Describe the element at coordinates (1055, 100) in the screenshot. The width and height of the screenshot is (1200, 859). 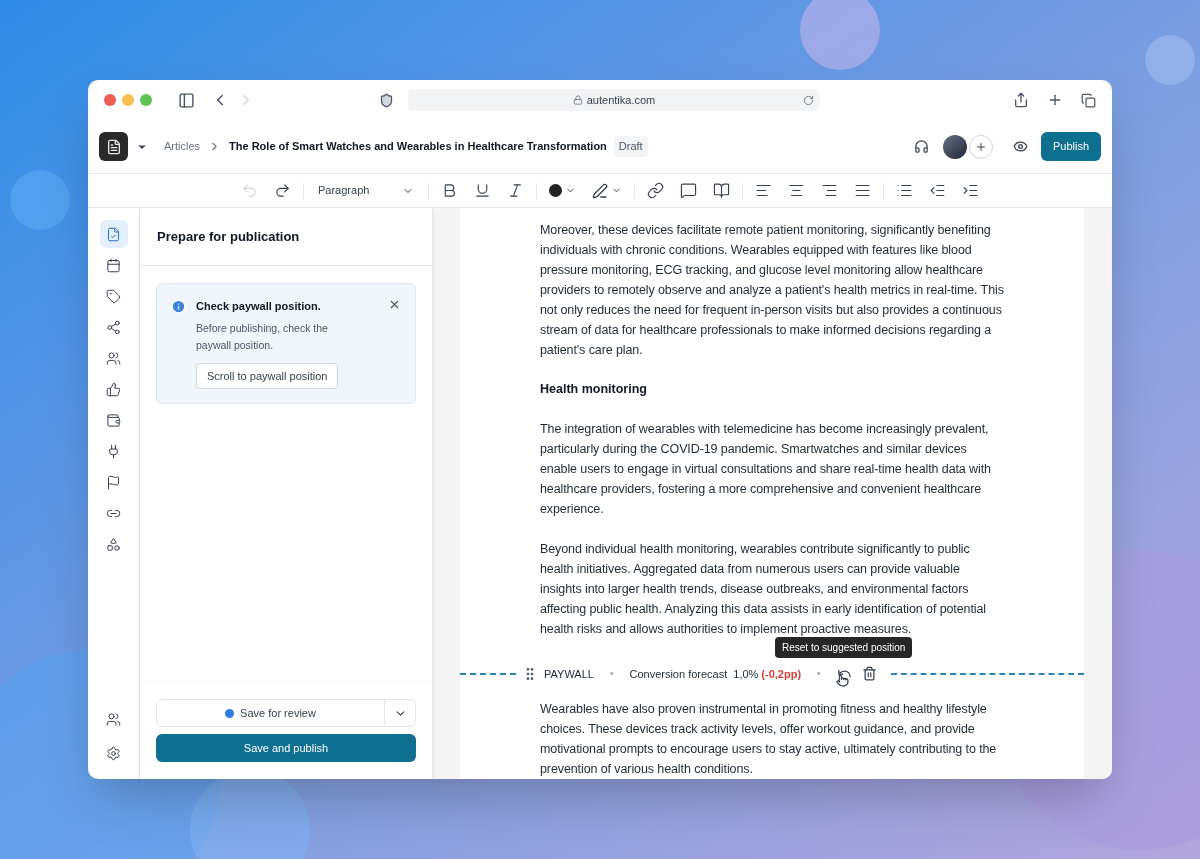
I see `new-tab-icon` at that location.